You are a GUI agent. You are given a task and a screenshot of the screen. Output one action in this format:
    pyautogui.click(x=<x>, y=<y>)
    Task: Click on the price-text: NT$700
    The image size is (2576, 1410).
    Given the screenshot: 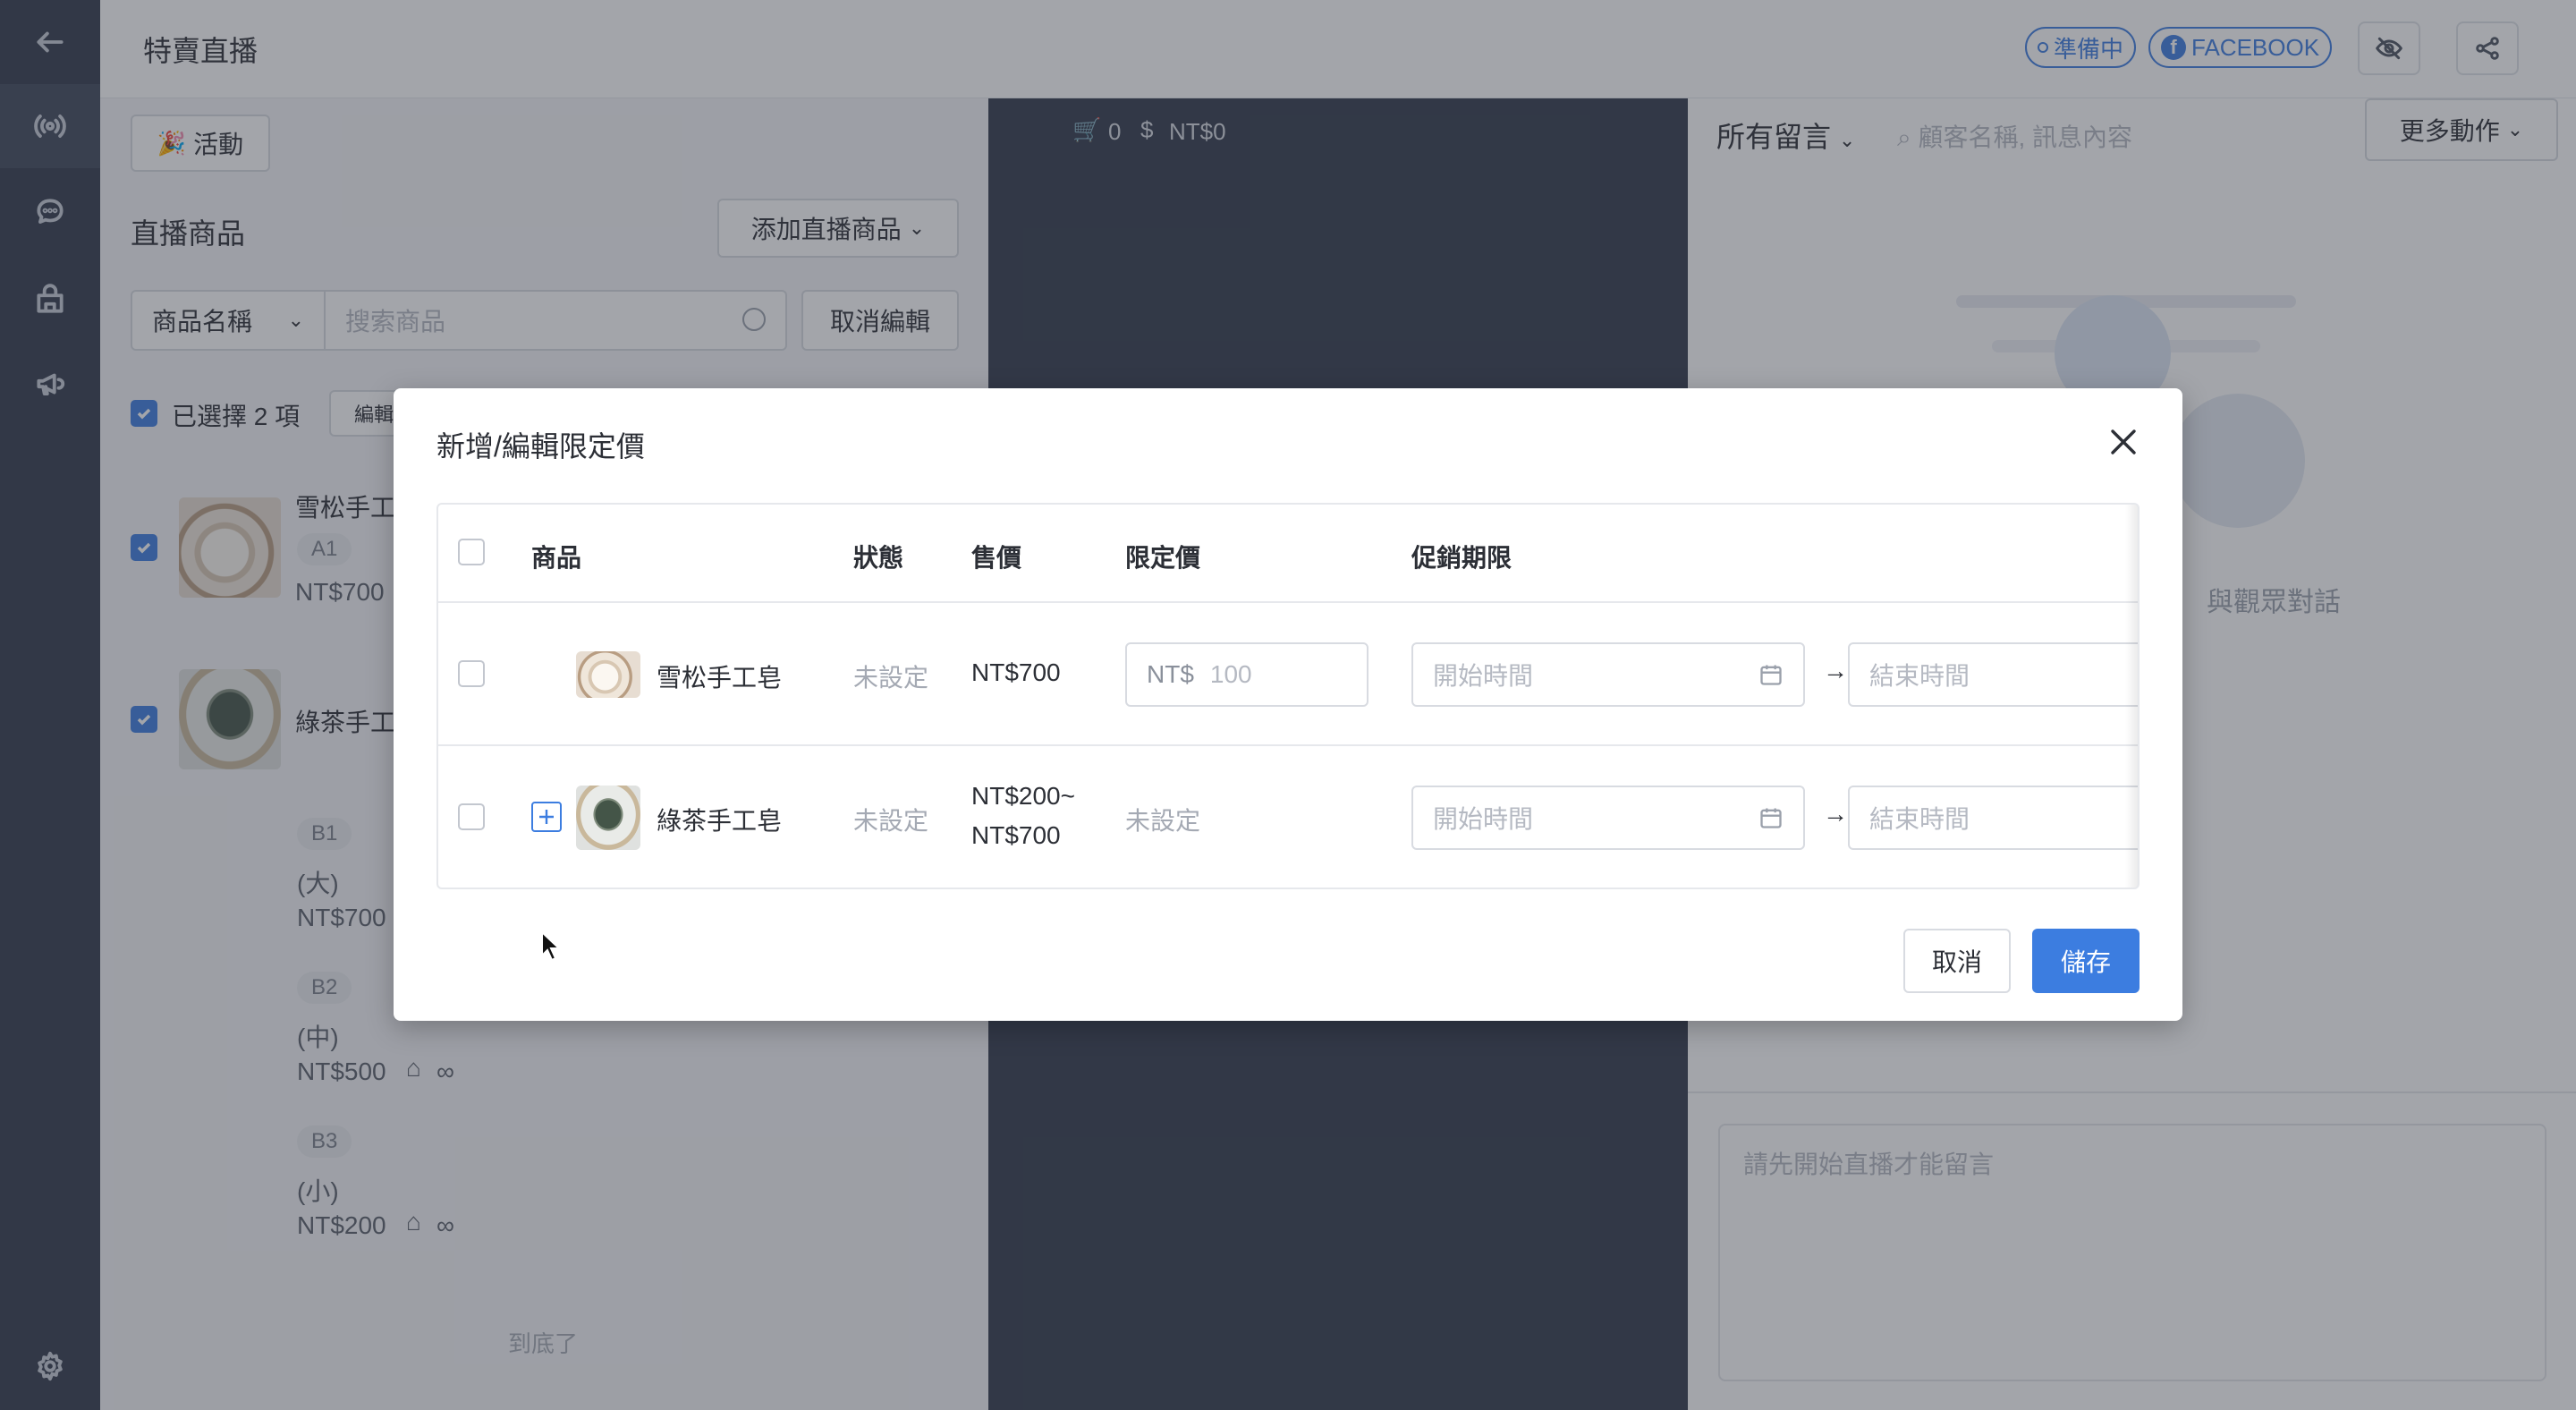 What is the action you would take?
    pyautogui.click(x=1016, y=672)
    